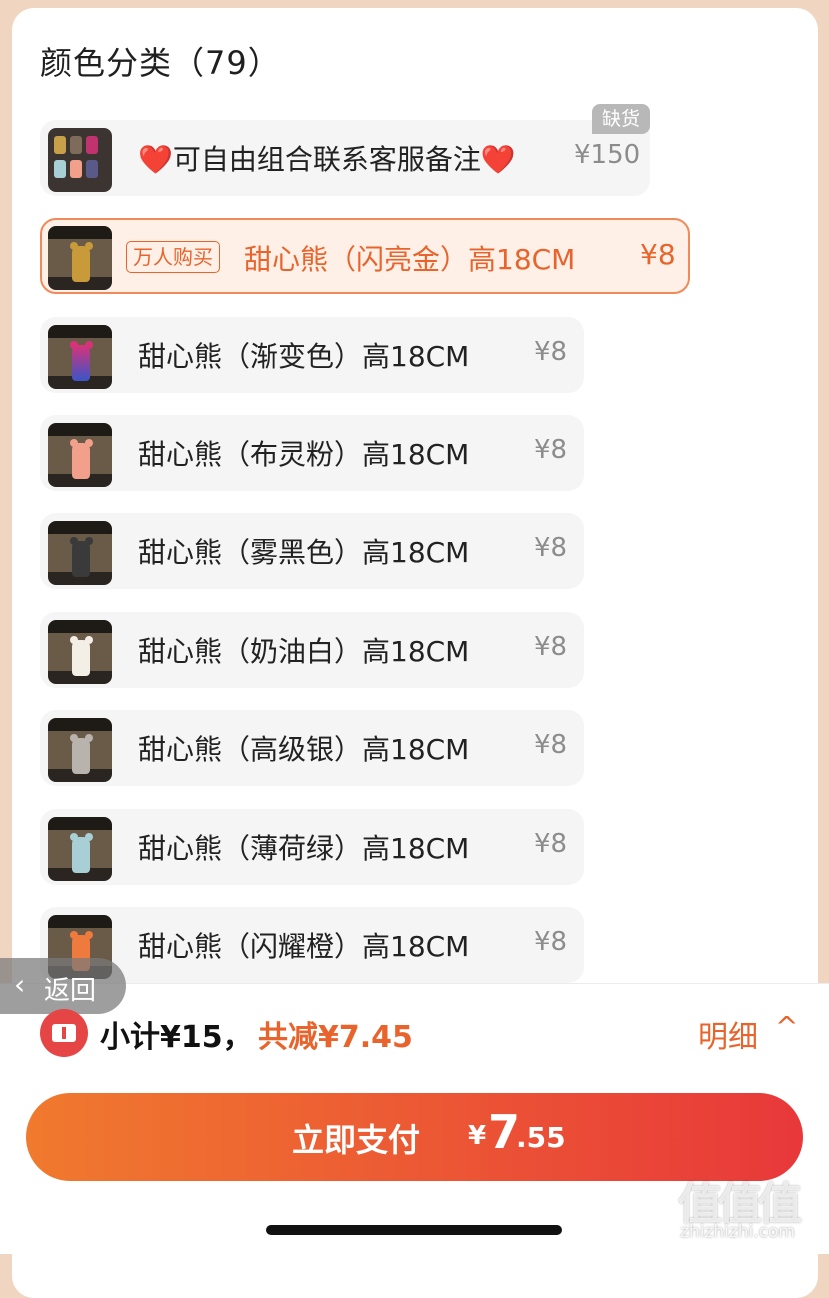  Describe the element at coordinates (304, 651) in the screenshot. I see `option-label: 甜心熊（奶油白）高18CM` at that location.